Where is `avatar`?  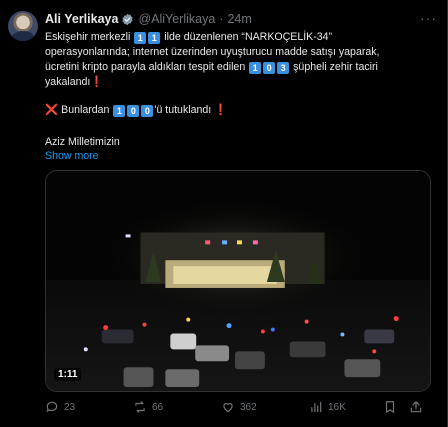 avatar is located at coordinates (23, 26).